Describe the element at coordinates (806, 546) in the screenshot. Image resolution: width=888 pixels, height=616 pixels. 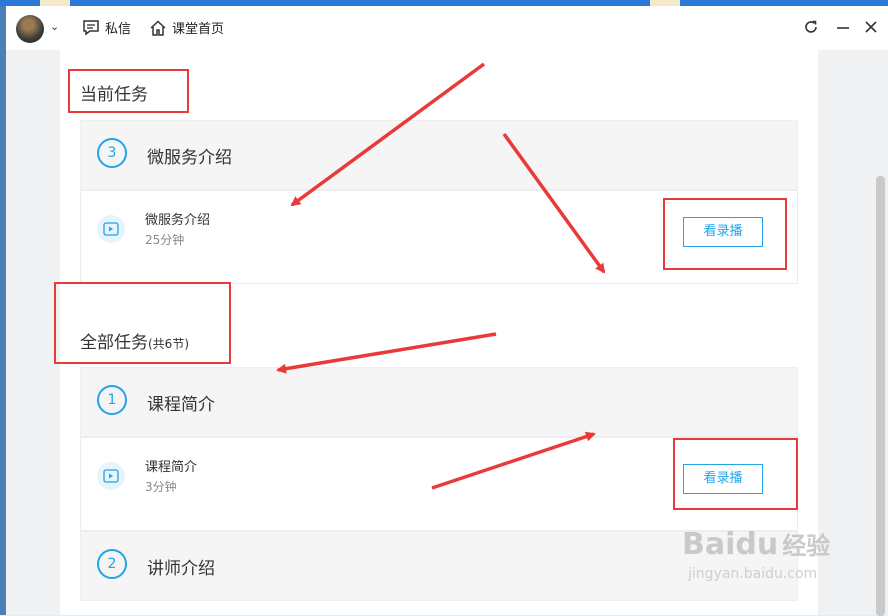
I see `watermark-cn: 经验` at that location.